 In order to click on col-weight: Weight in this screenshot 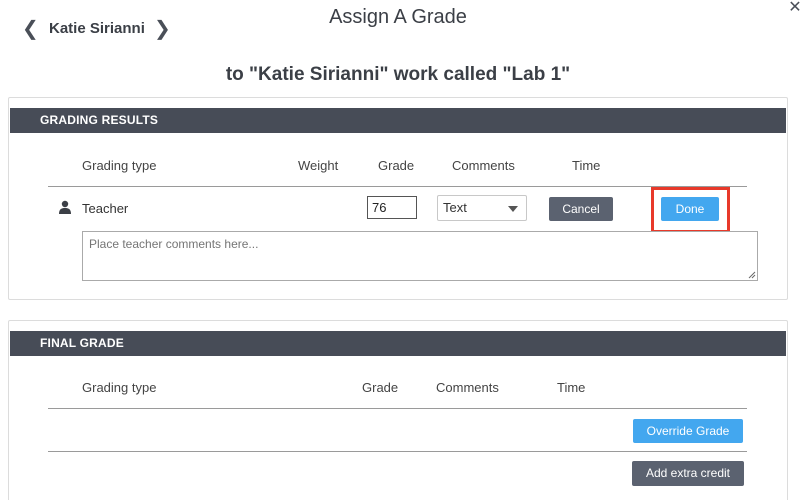, I will do `click(318, 165)`.